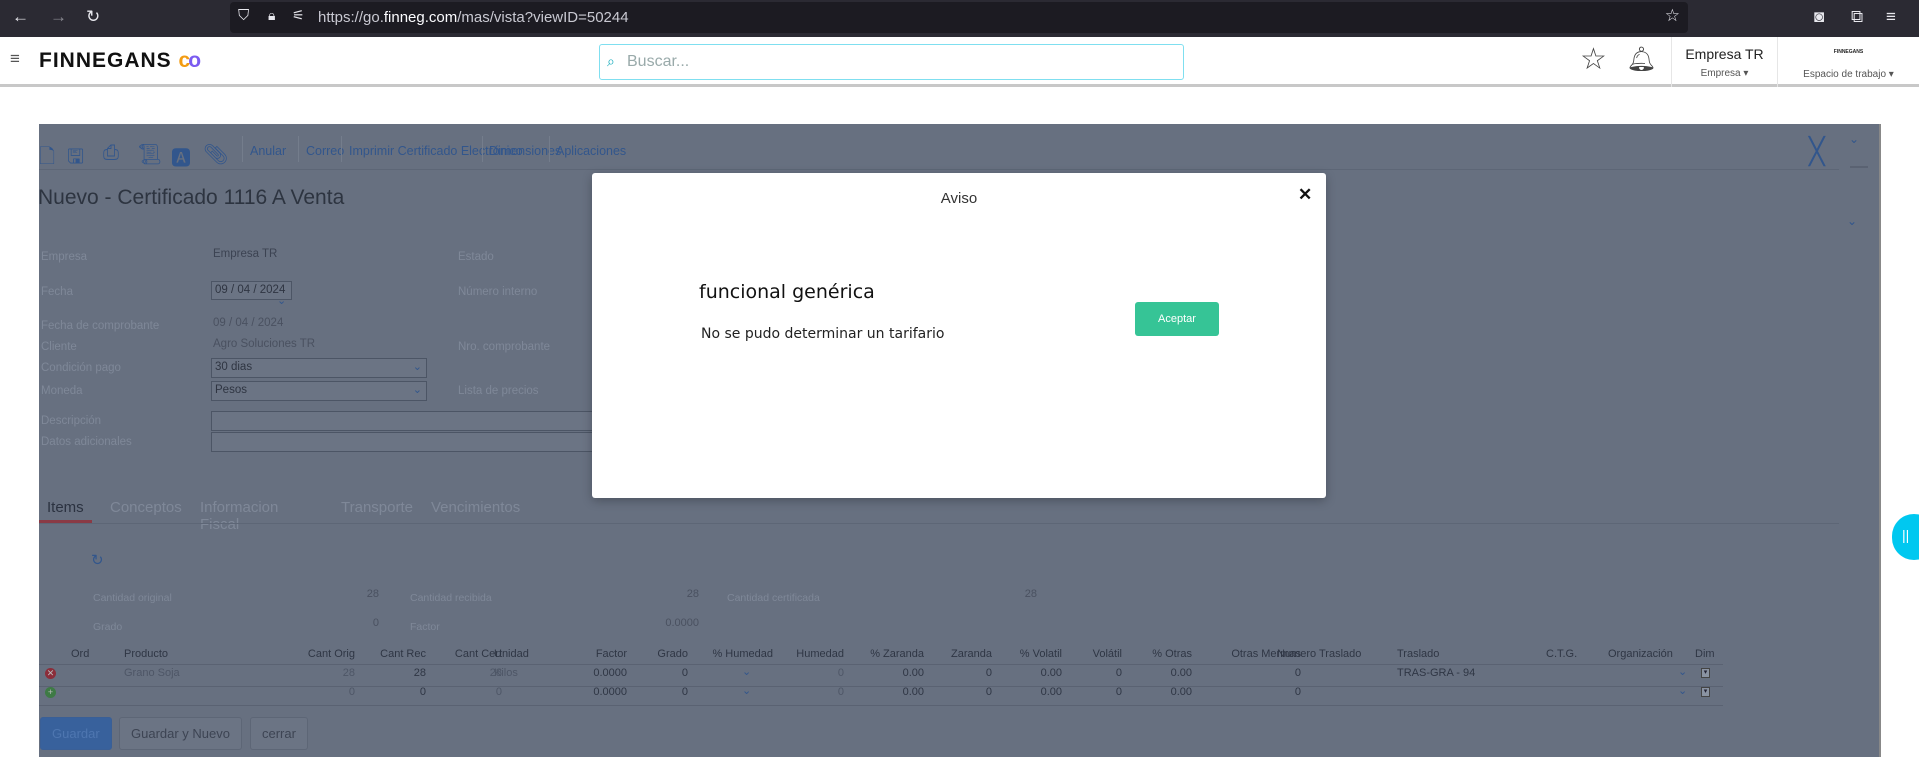 The height and width of the screenshot is (757, 1919). I want to click on close-form-icon: ╳, so click(1817, 151).